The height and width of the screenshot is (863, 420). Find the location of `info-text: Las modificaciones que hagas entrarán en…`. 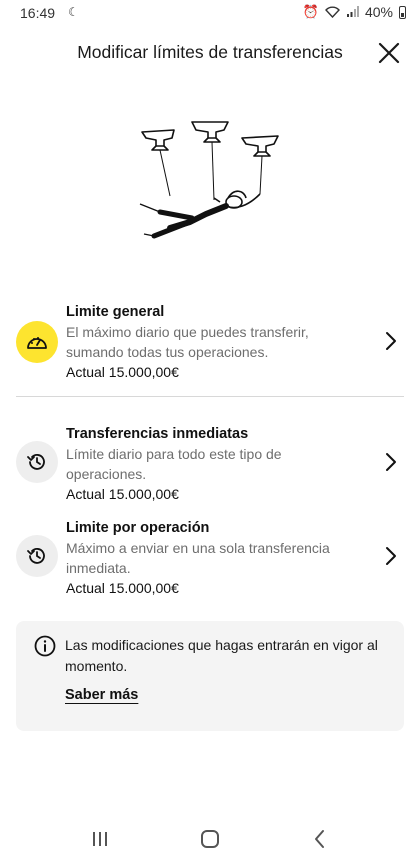

info-text: Las modificaciones que hagas entrarán en… is located at coordinates (221, 655).